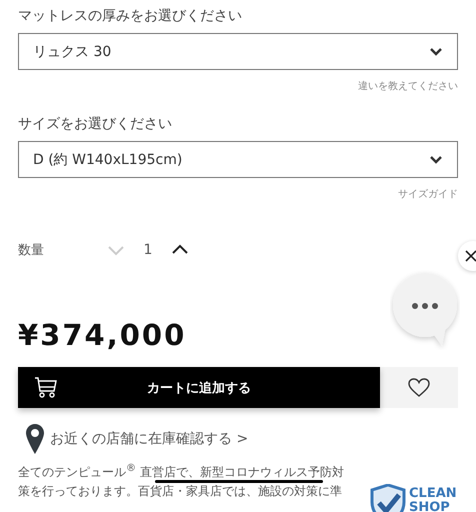  I want to click on thickness-select: リュクス 30, so click(238, 51).